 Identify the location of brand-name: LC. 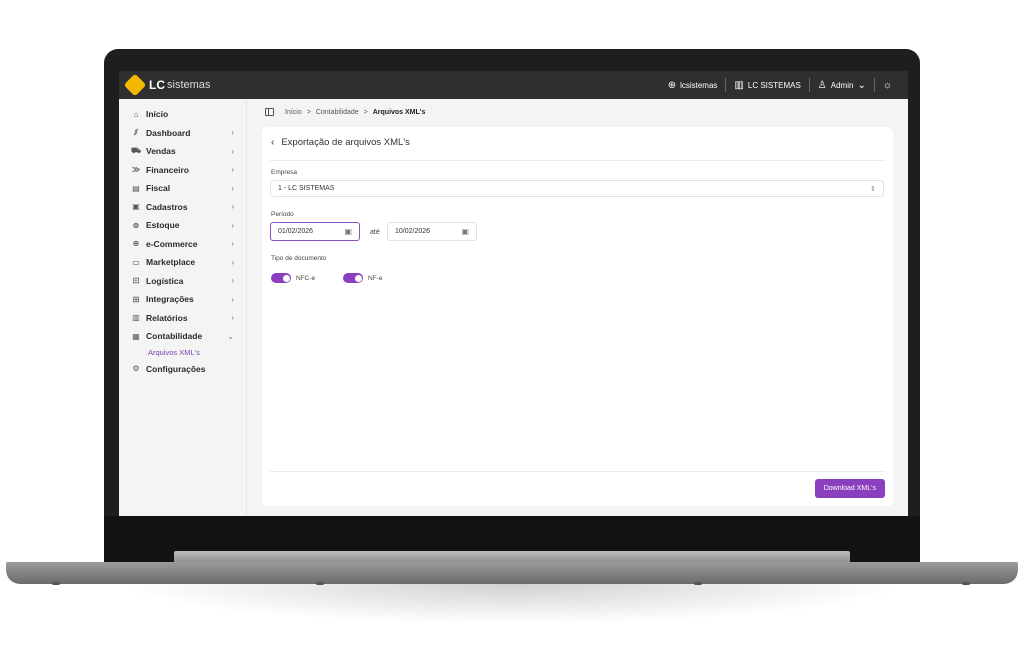
(157, 85).